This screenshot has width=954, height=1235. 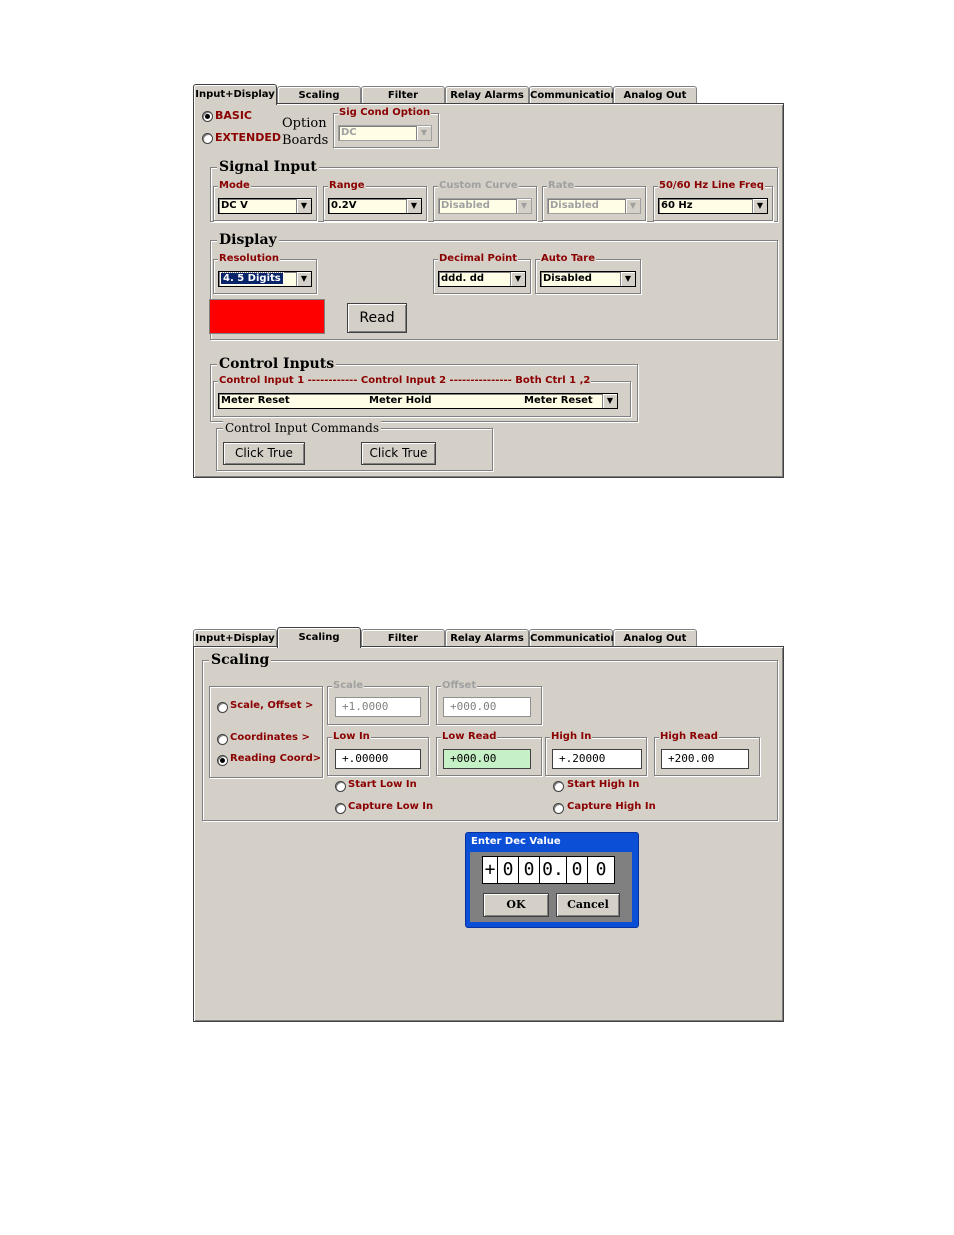 What do you see at coordinates (207, 116) in the screenshot?
I see `basic-radio` at bounding box center [207, 116].